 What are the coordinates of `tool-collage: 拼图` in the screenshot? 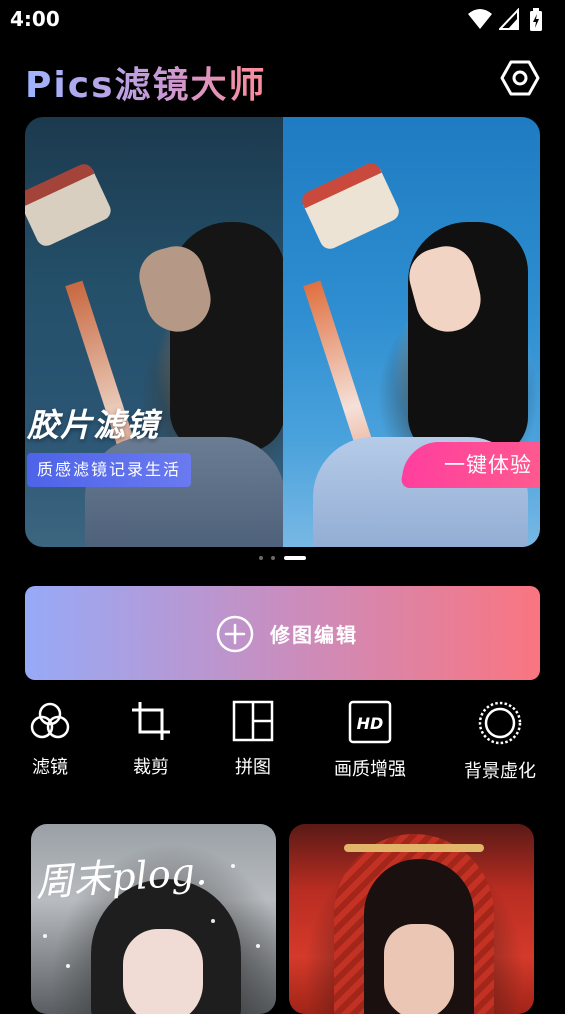 It's located at (253, 745).